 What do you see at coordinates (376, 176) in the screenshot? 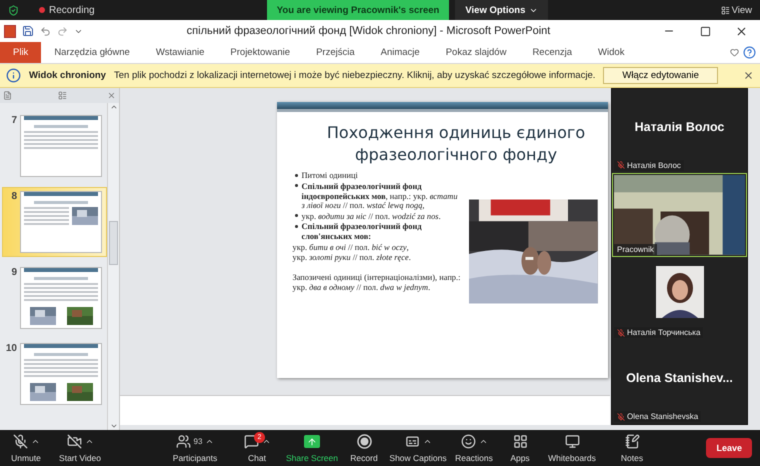
I see `slide-text: Питомі одиниці` at bounding box center [376, 176].